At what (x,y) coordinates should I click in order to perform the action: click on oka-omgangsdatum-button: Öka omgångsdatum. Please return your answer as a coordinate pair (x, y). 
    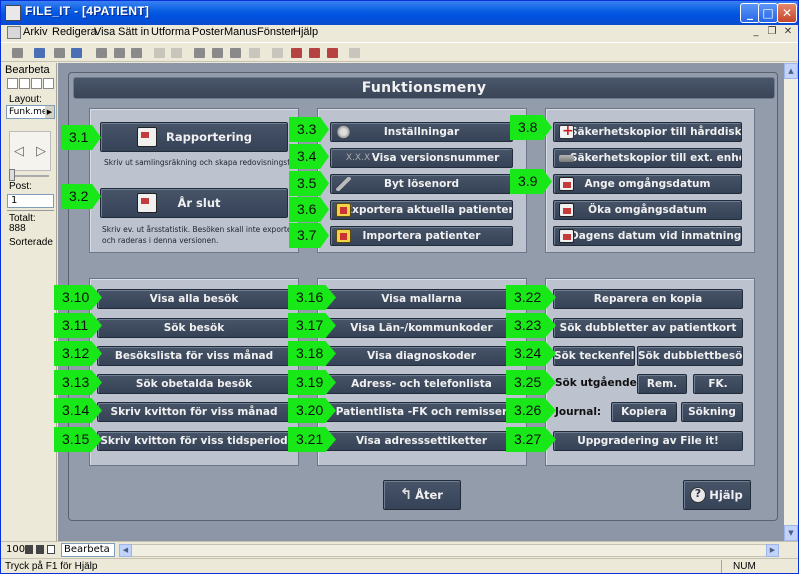
    Looking at the image, I should click on (647, 210).